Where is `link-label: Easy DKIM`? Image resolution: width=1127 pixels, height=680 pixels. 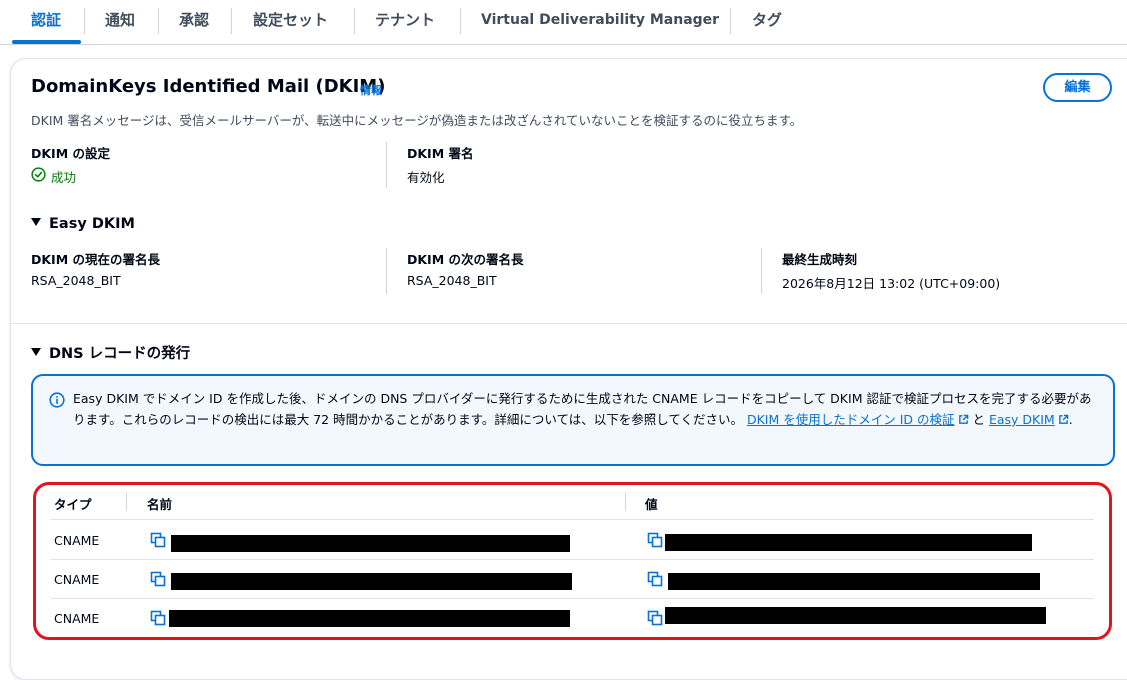 link-label: Easy DKIM is located at coordinates (1021, 419).